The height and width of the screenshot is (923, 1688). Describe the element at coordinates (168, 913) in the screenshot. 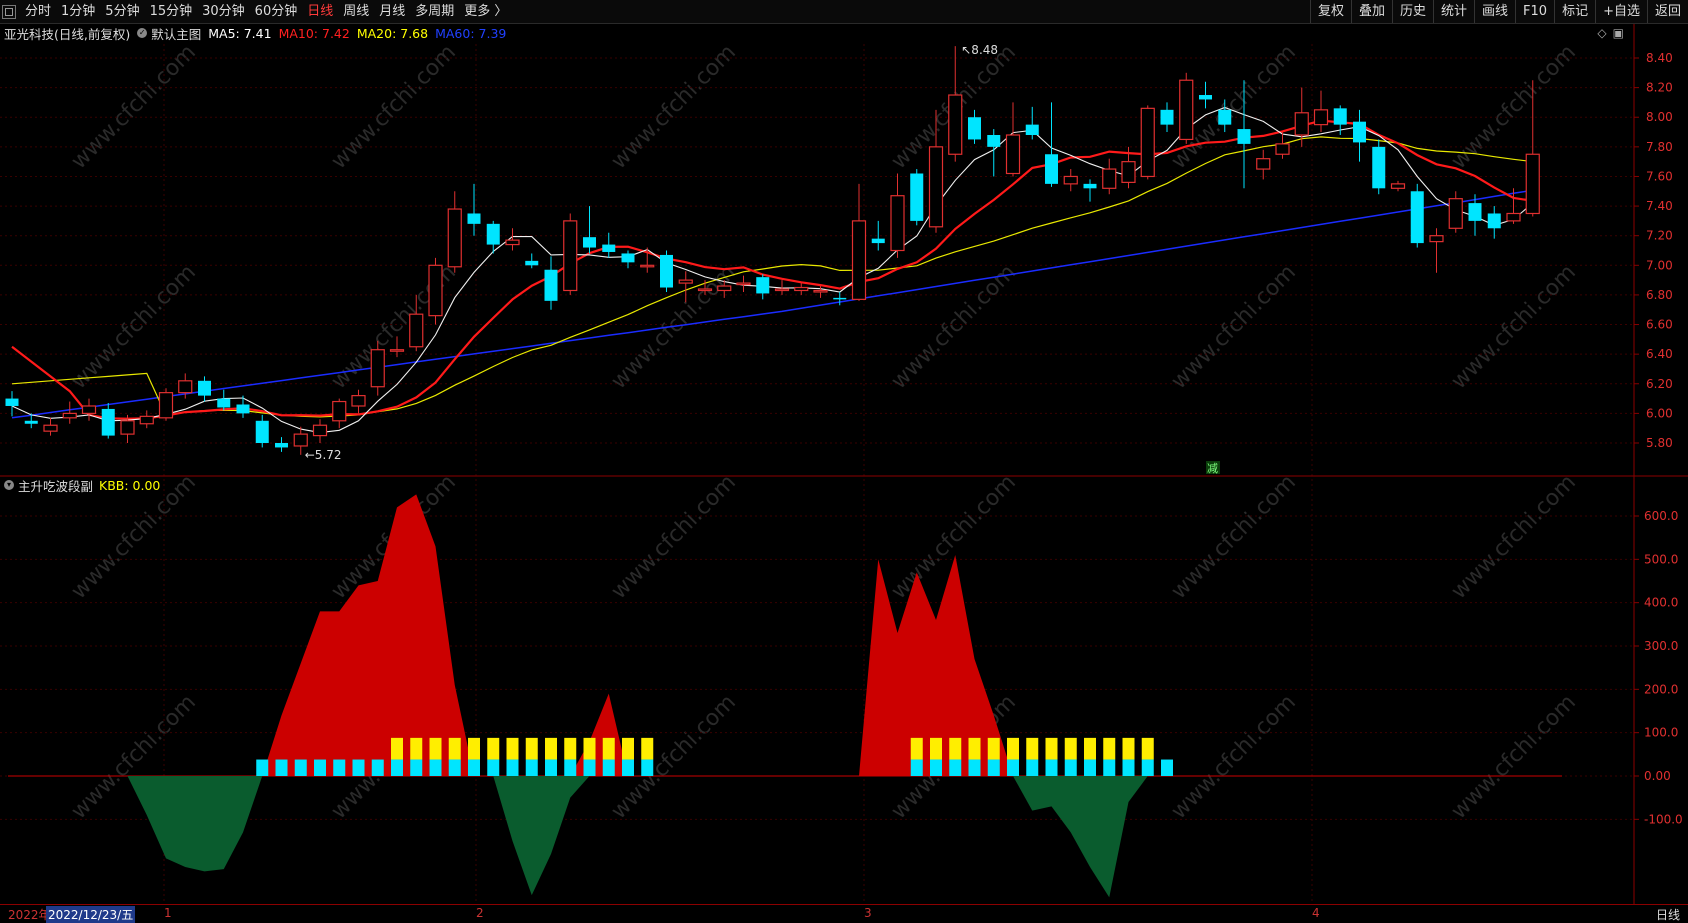

I see `month-tick: 1` at that location.